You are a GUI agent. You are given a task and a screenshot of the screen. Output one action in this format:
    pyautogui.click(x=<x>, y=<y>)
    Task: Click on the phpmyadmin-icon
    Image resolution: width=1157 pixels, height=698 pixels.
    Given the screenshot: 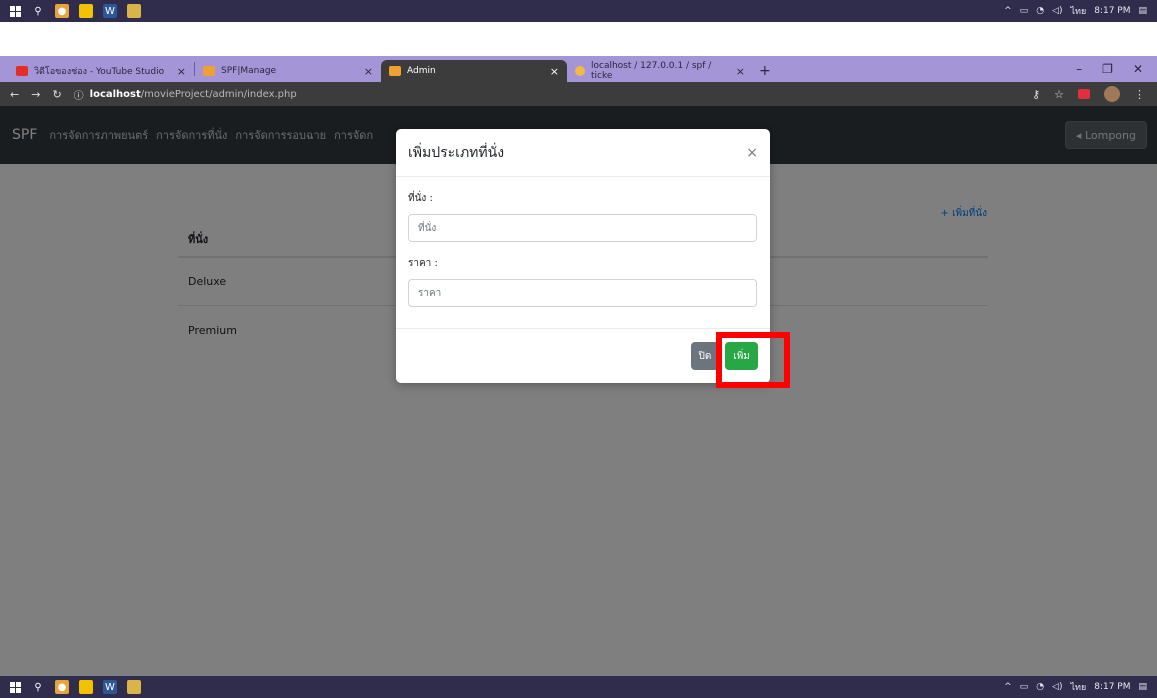 What is the action you would take?
    pyautogui.click(x=580, y=71)
    